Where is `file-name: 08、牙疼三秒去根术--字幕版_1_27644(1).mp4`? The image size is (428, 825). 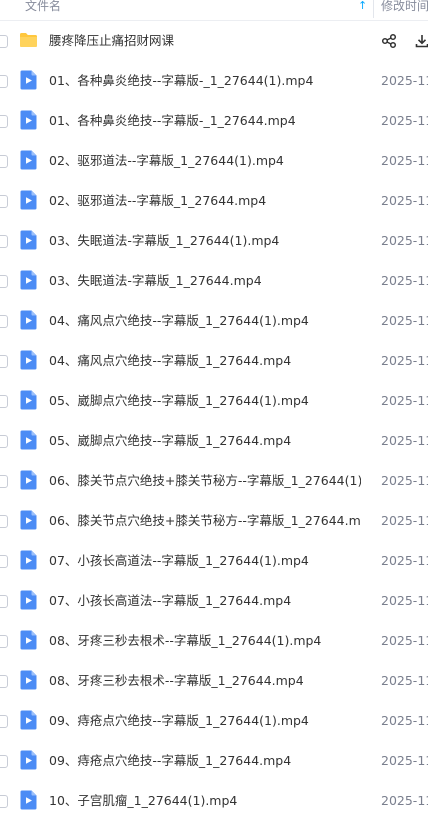 file-name: 08、牙疼三秒去根术--字幕版_1_27644(1).mp4 is located at coordinates (185, 641).